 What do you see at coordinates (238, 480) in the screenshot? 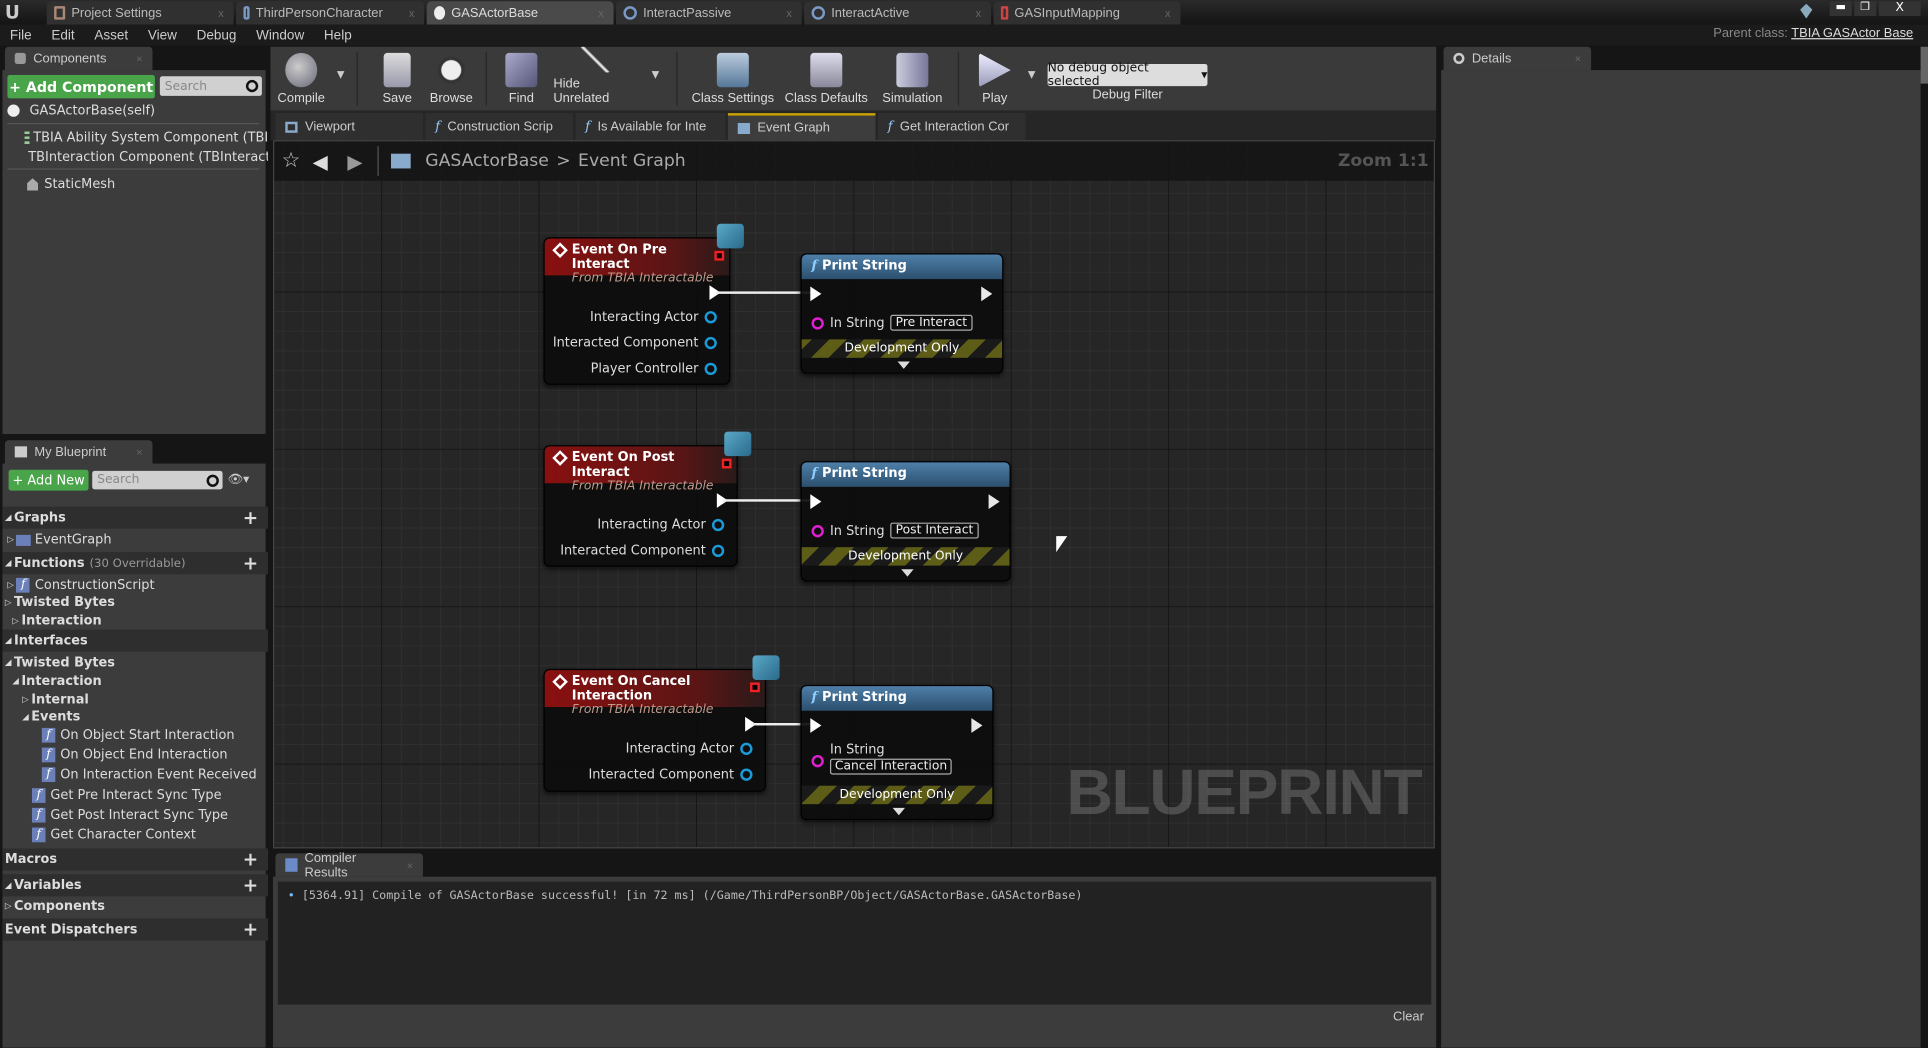
I see `view-options-eye-icon: 👁▾` at bounding box center [238, 480].